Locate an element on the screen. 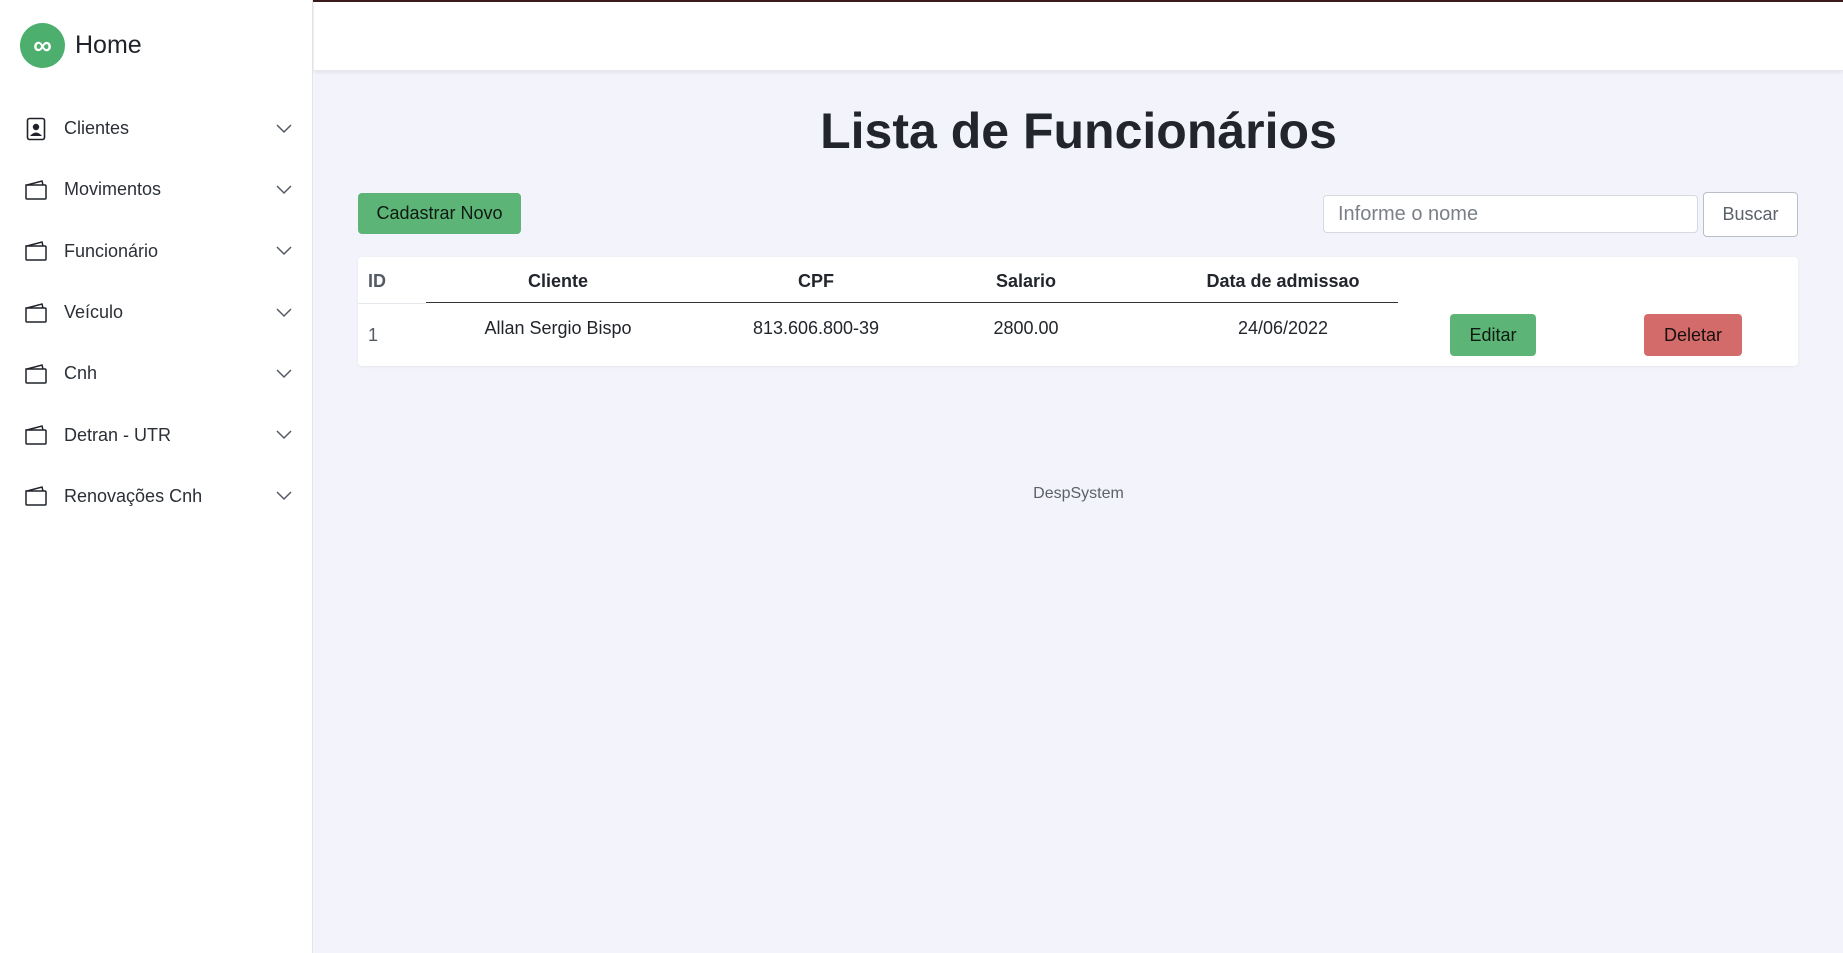  sidebar-item-detran-utr: Detran - UTR is located at coordinates (156, 434).